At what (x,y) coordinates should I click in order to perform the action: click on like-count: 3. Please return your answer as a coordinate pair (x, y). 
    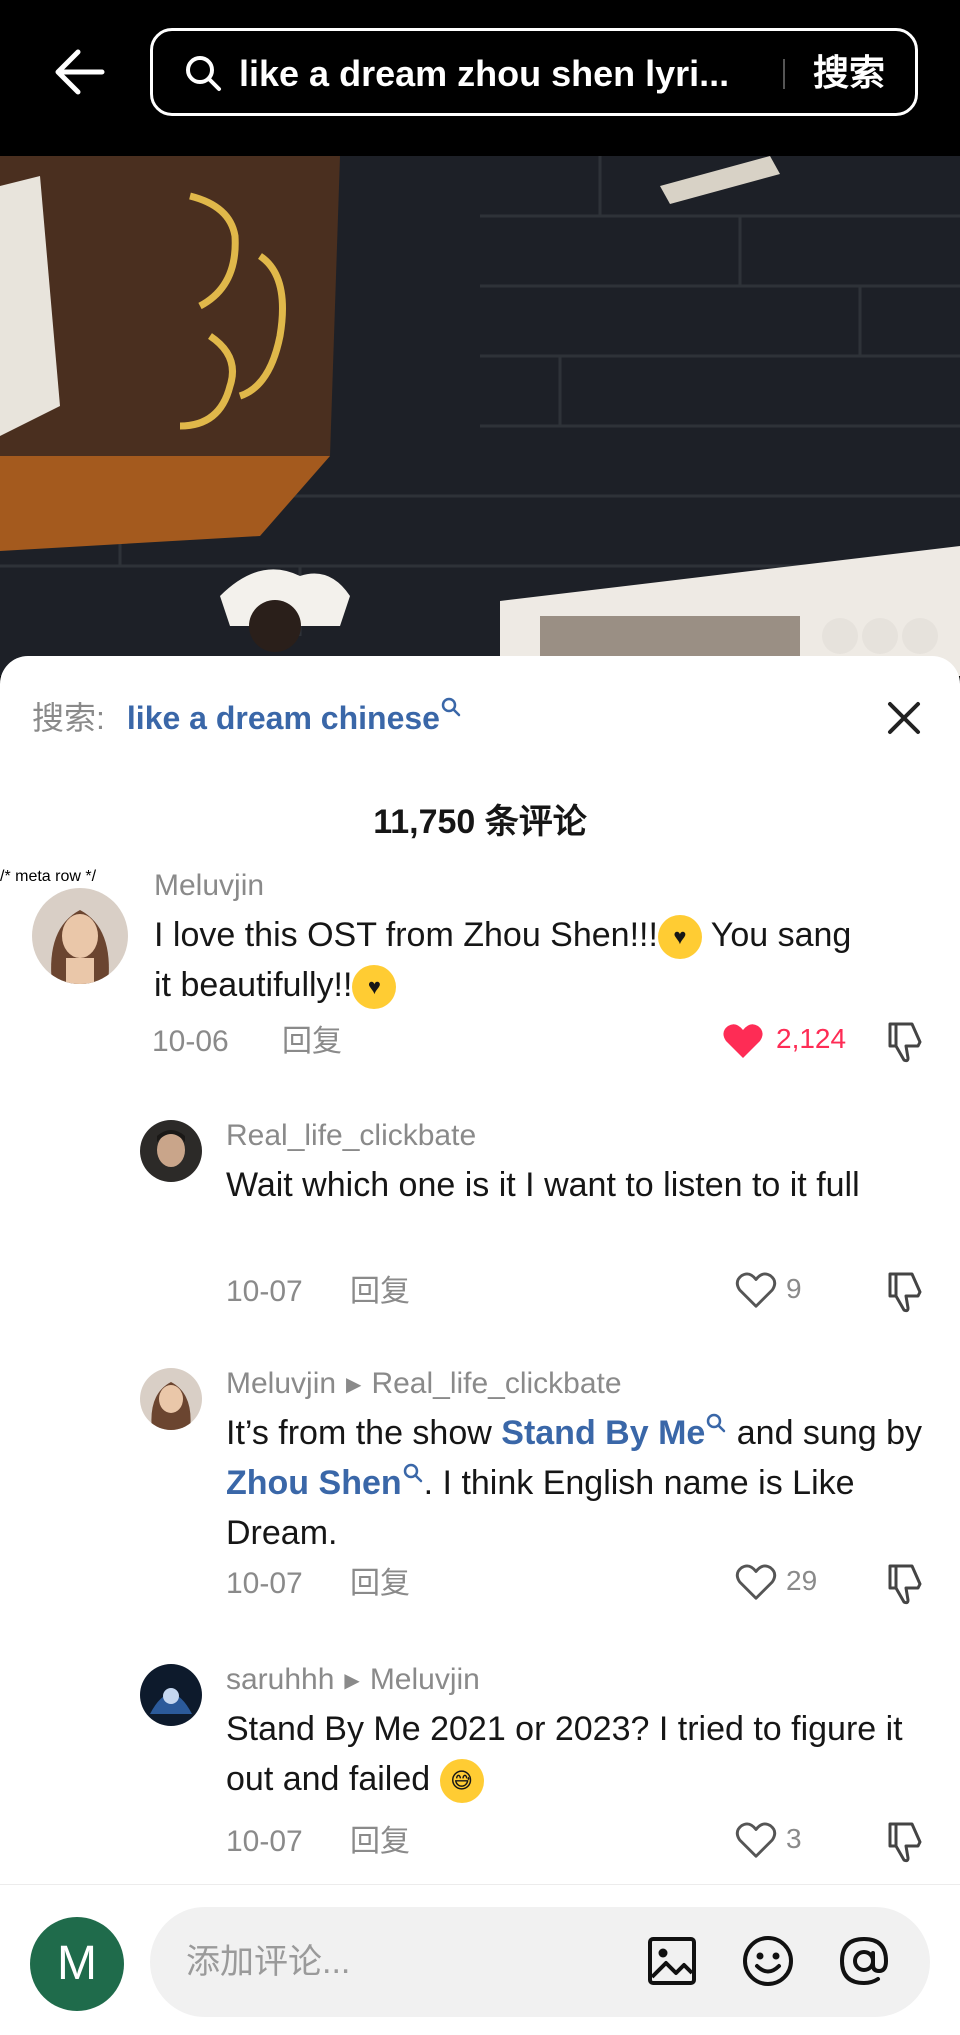
    Looking at the image, I should click on (794, 1838).